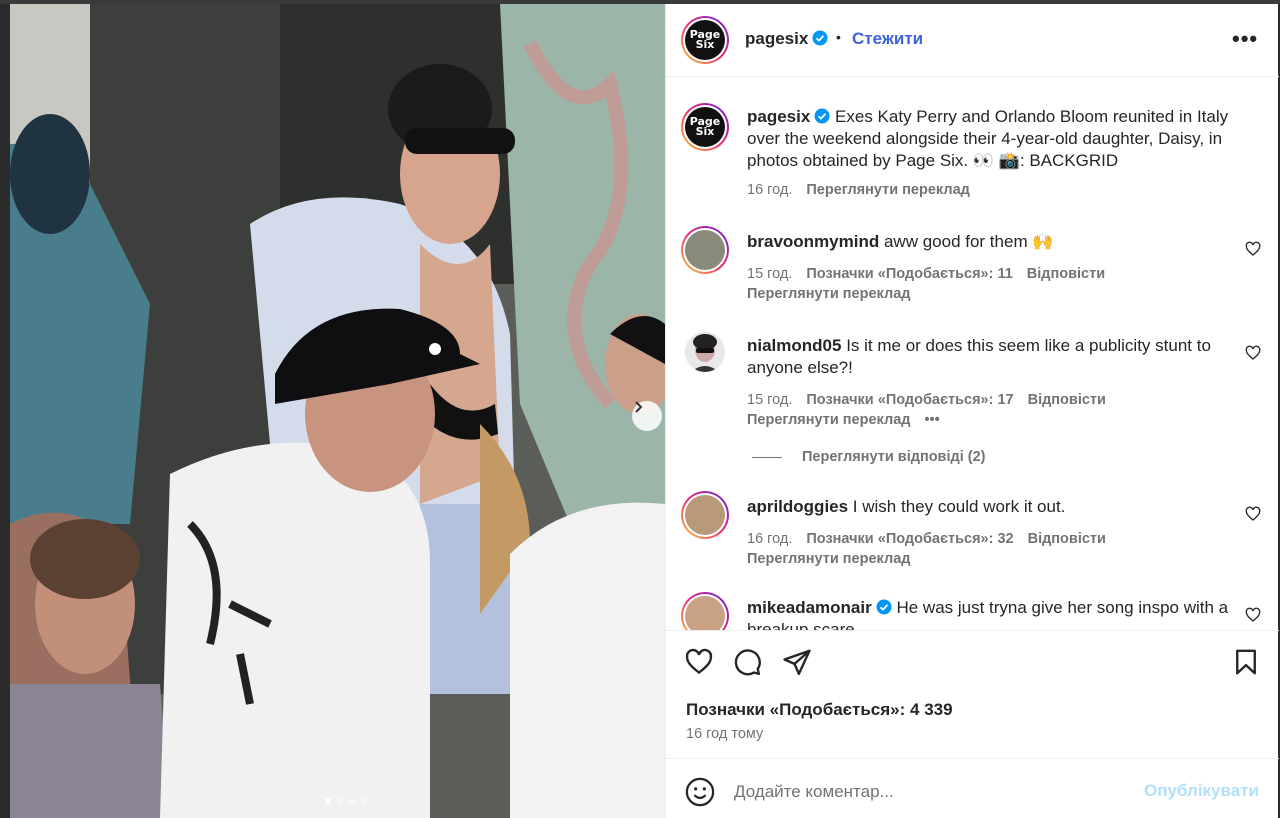 This screenshot has width=1280, height=818. I want to click on caption-username: pagesix, so click(778, 116).